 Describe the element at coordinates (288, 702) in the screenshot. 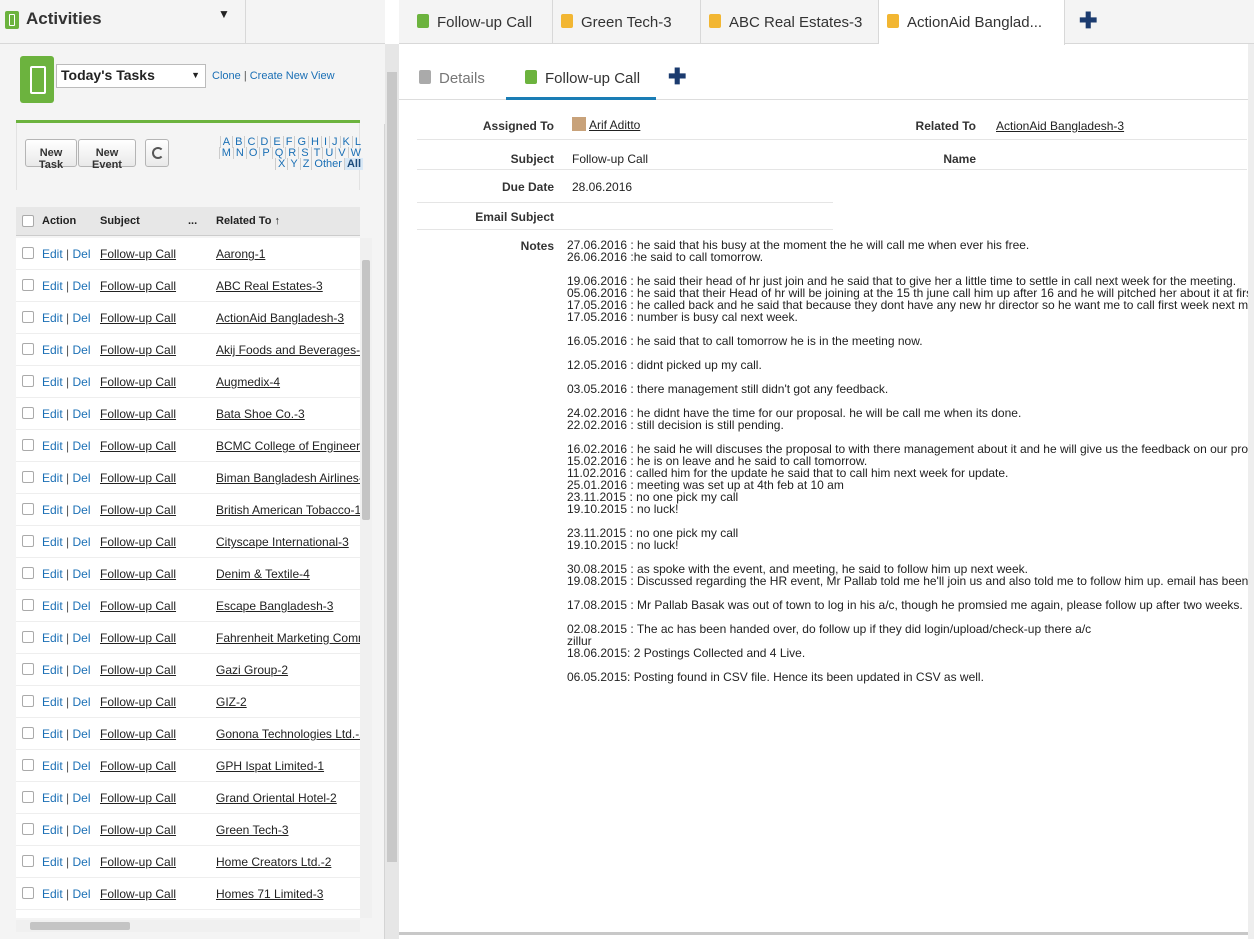

I see `related-to-link: GIZ-2` at that location.